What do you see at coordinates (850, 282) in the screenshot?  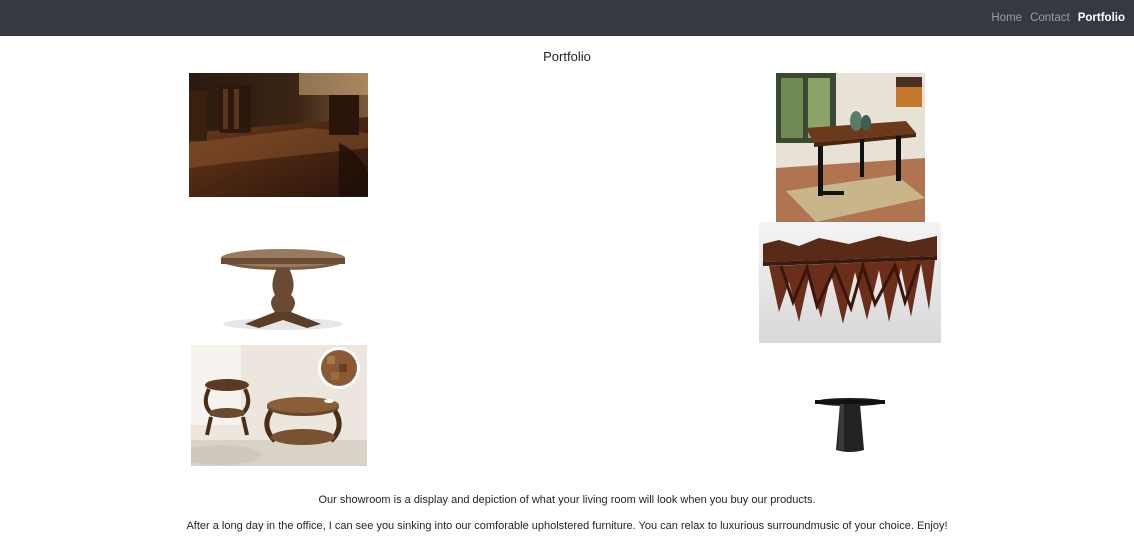 I see `sculptural-wood-table-photo` at bounding box center [850, 282].